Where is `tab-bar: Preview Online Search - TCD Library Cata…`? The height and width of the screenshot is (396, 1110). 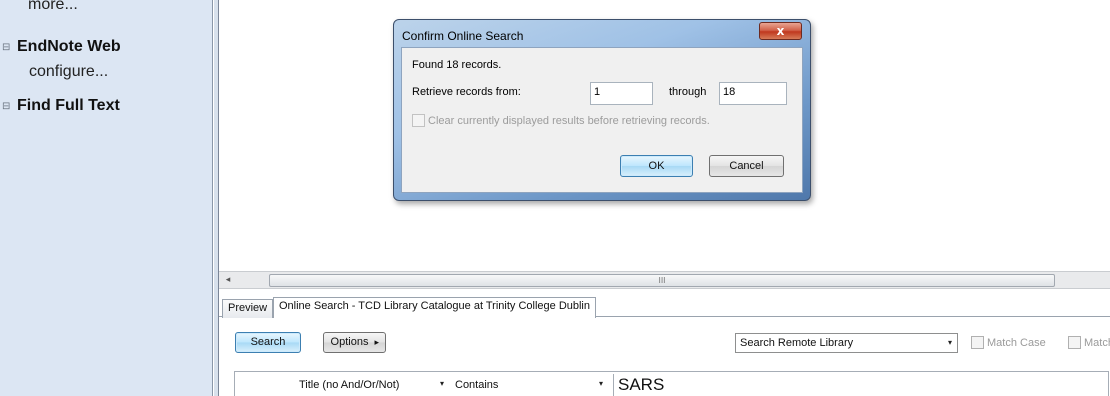
tab-bar: Preview Online Search - TCD Library Cata… is located at coordinates (664, 308).